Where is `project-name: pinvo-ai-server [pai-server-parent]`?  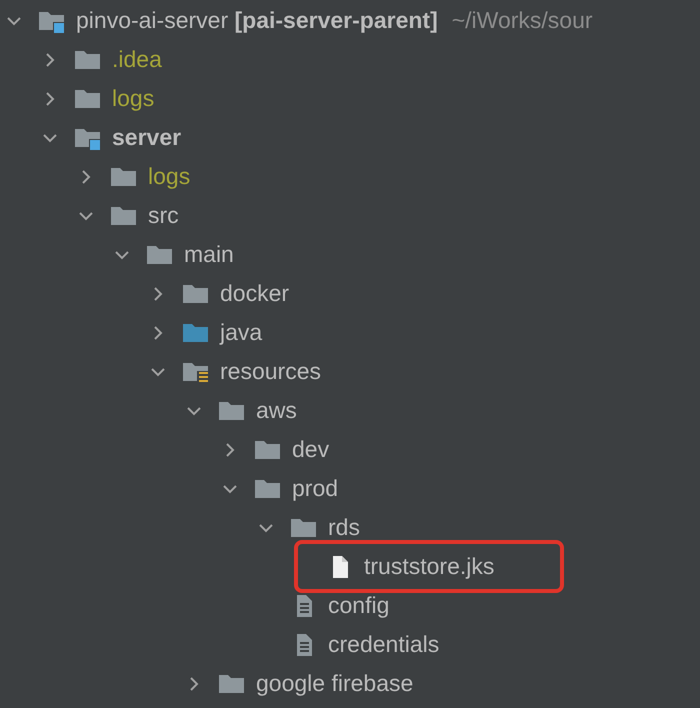 project-name: pinvo-ai-server [pai-server-parent] is located at coordinates (257, 20).